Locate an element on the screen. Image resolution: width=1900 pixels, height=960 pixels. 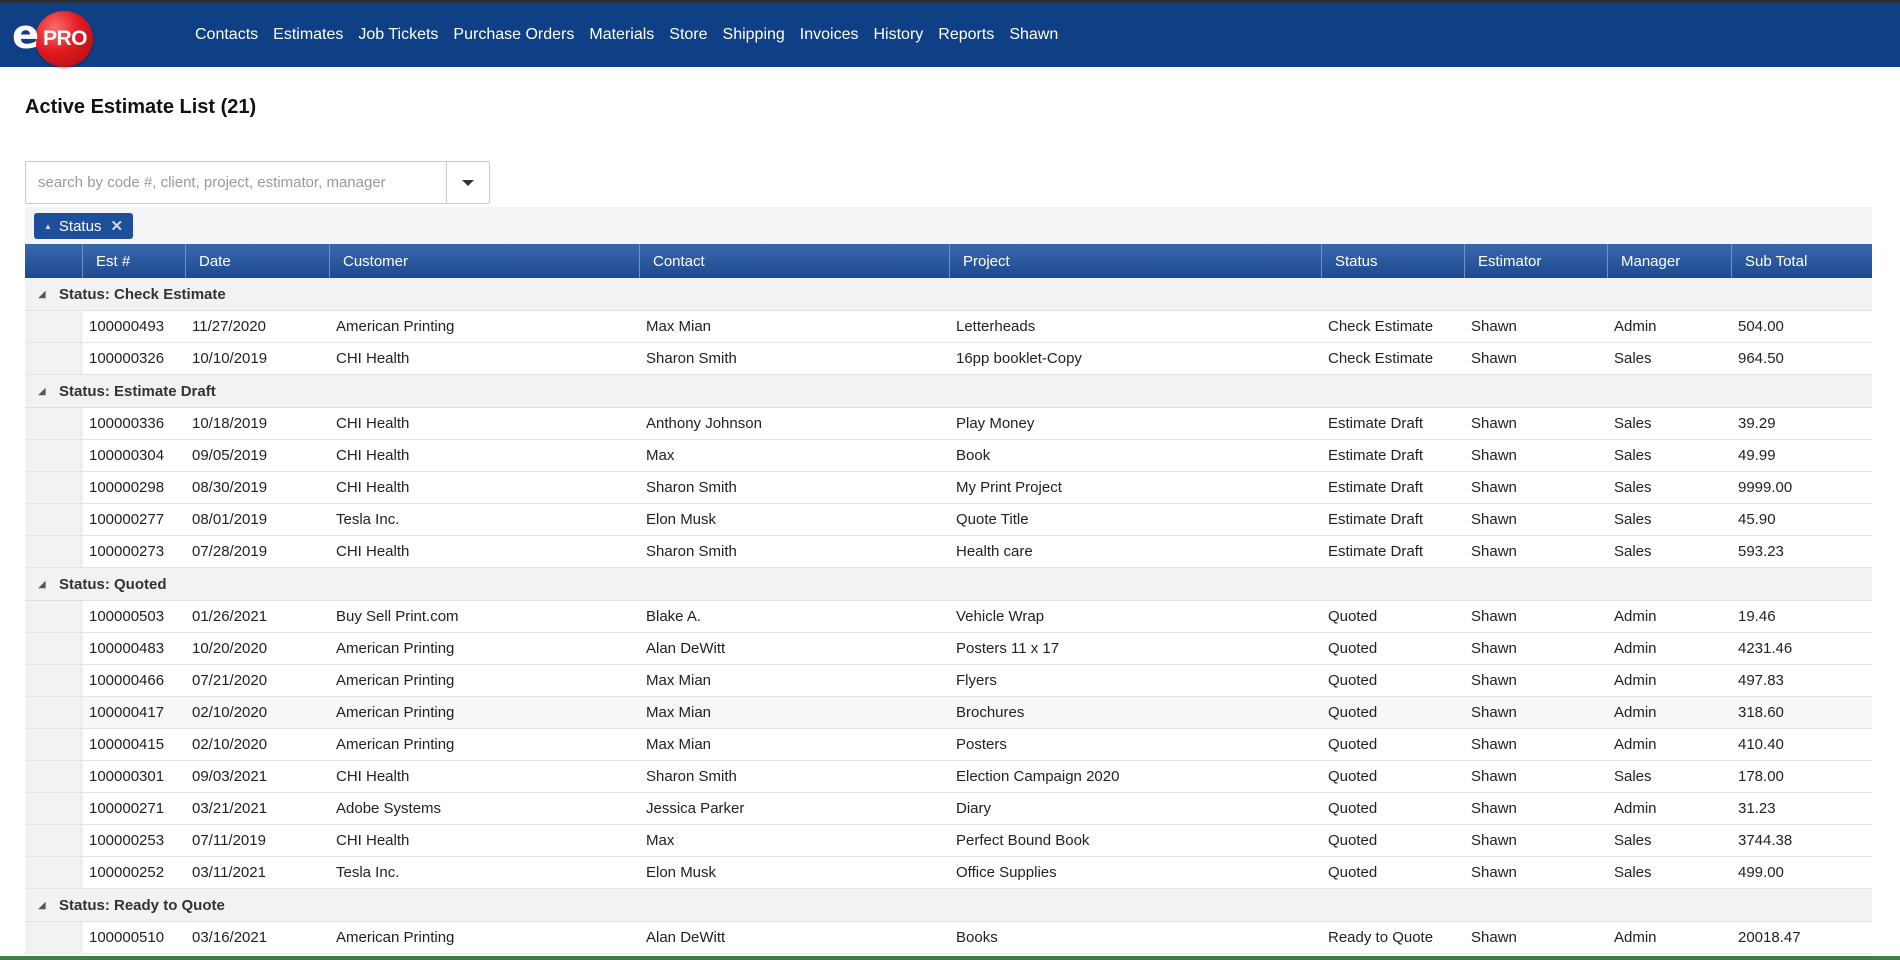
nav-estimates: Estimates is located at coordinates (308, 35).